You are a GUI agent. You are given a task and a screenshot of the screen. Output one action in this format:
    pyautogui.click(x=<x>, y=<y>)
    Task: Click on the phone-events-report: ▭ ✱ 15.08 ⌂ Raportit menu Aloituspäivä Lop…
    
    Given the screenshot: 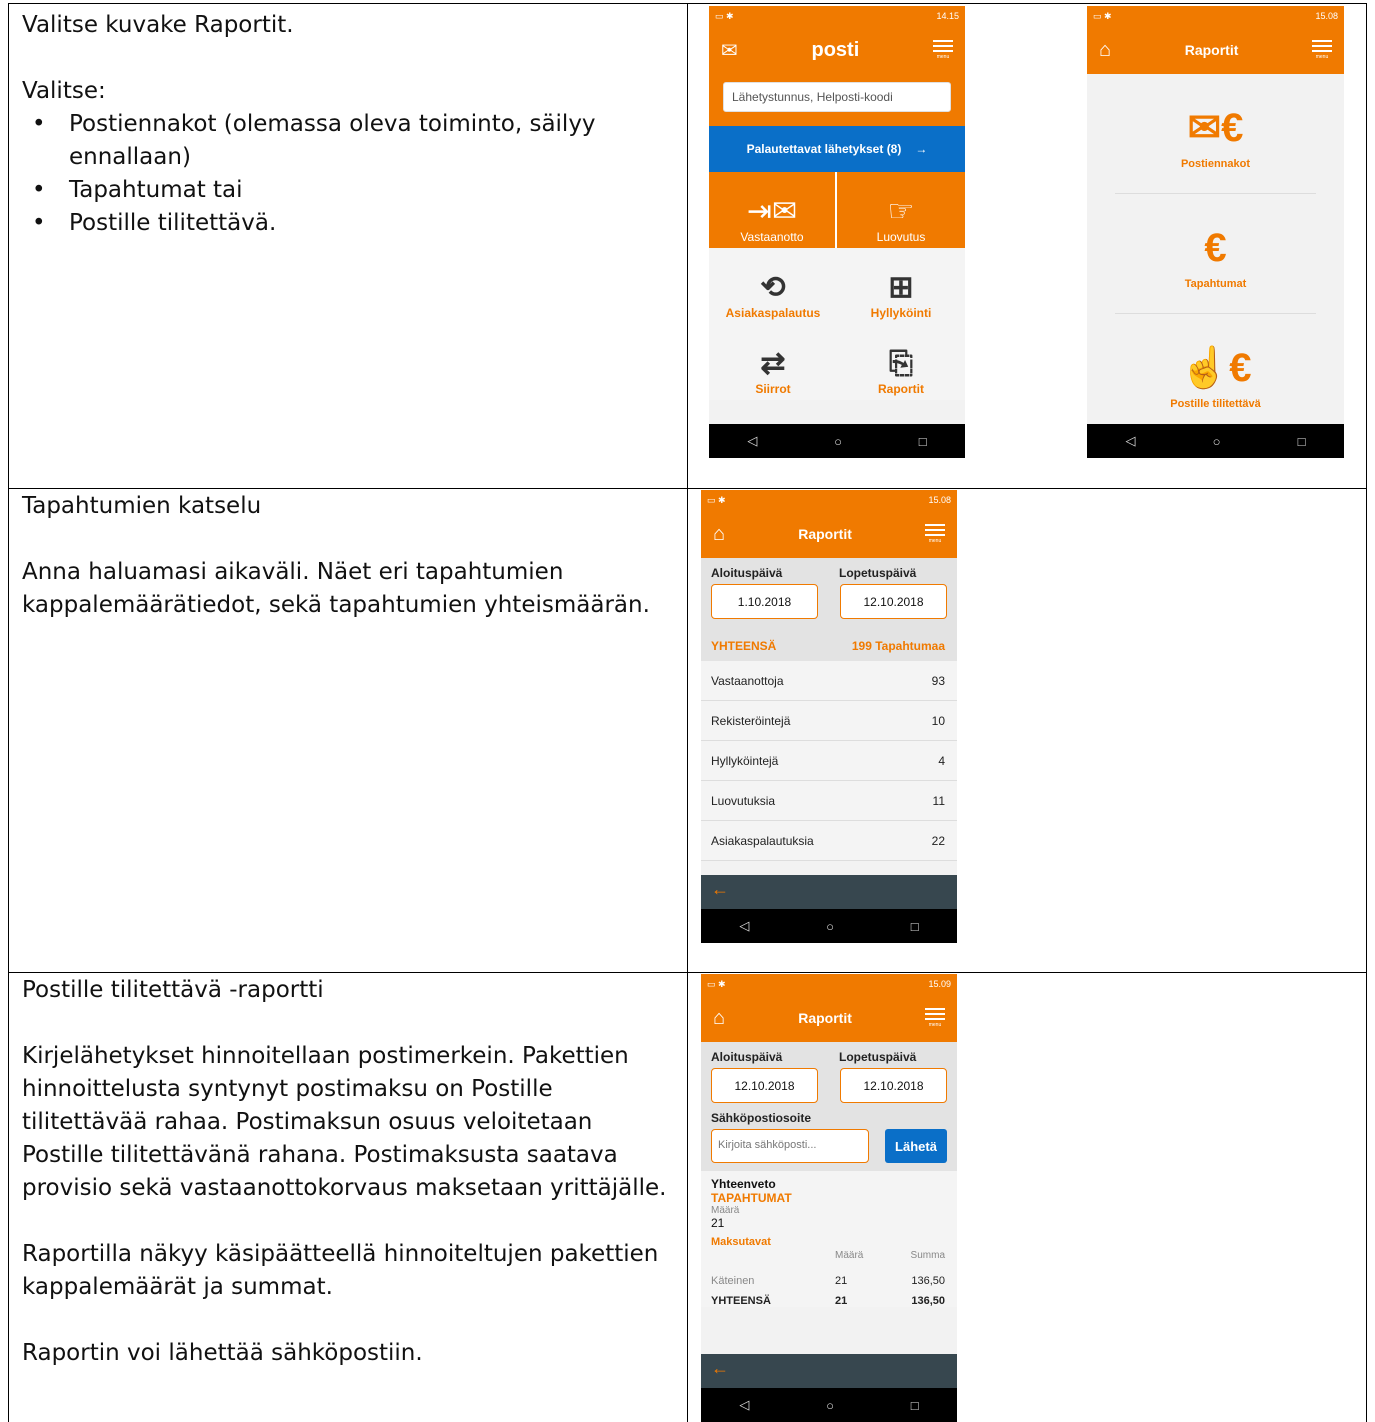 What is the action you would take?
    pyautogui.click(x=829, y=716)
    